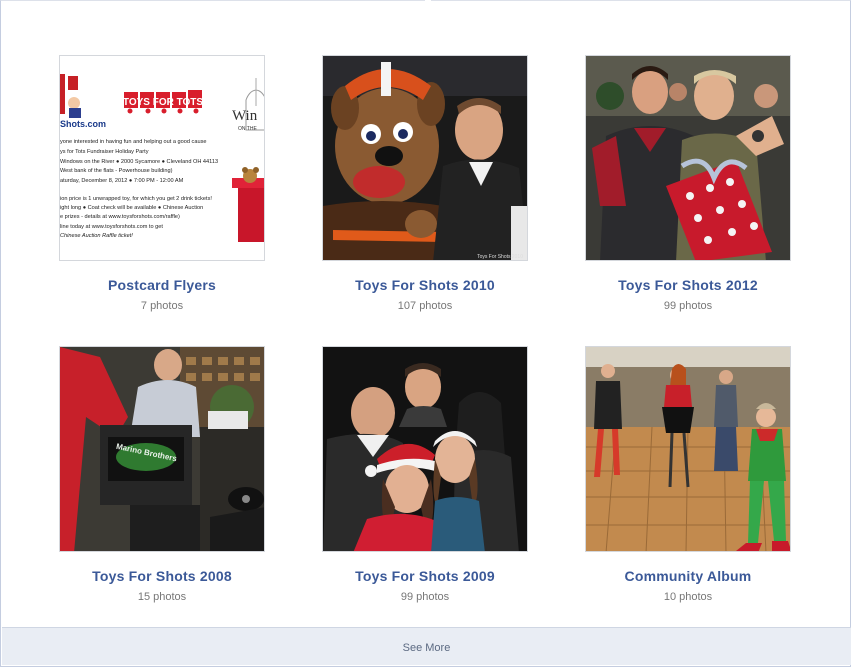  I want to click on see-more-bar: See More, so click(426, 646).